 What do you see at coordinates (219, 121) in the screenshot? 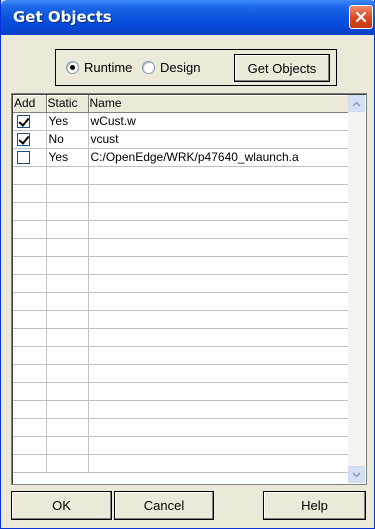
I see `name-cell: wCust.w` at bounding box center [219, 121].